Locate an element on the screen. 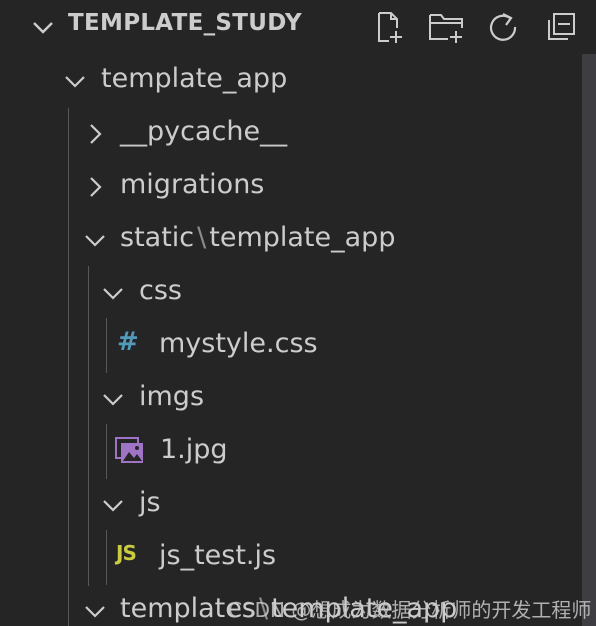 This screenshot has width=596, height=626. folder-label-part: static is located at coordinates (157, 237).